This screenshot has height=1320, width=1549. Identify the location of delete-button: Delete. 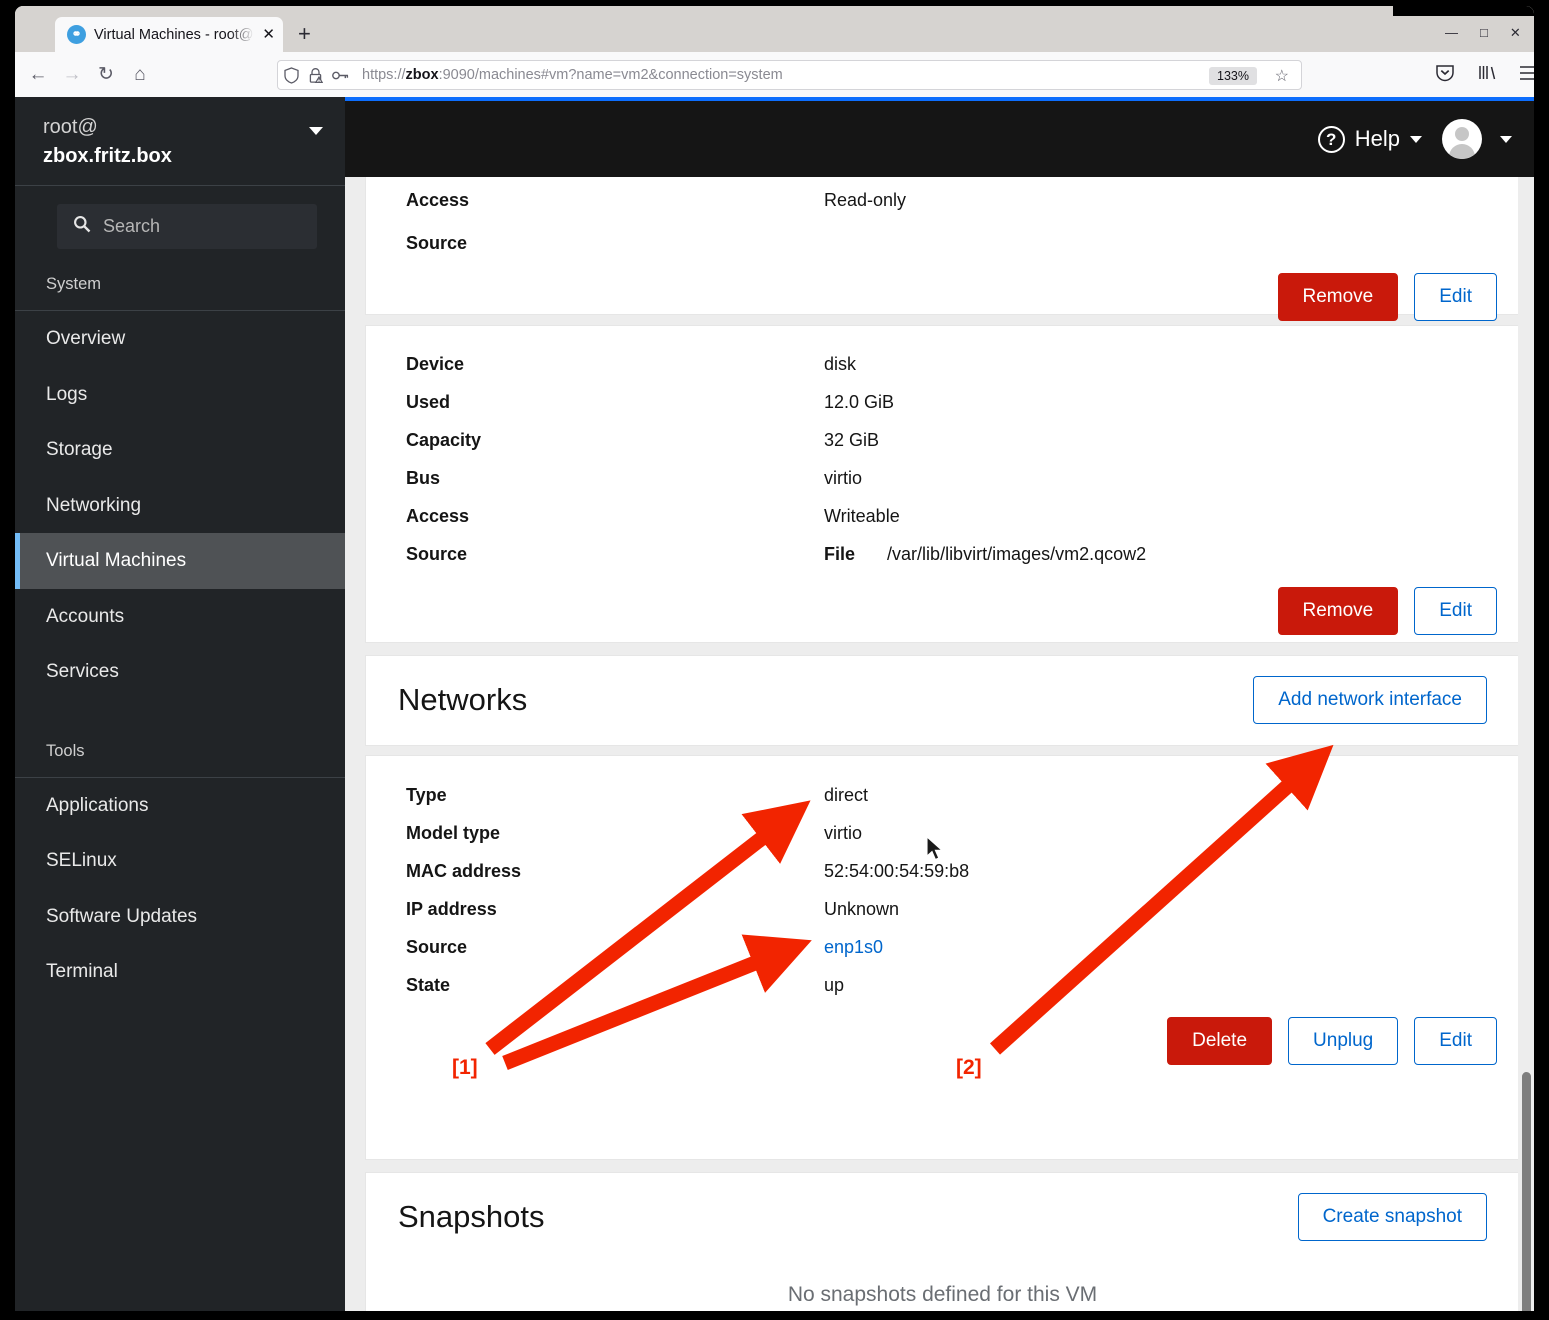
(1220, 1041).